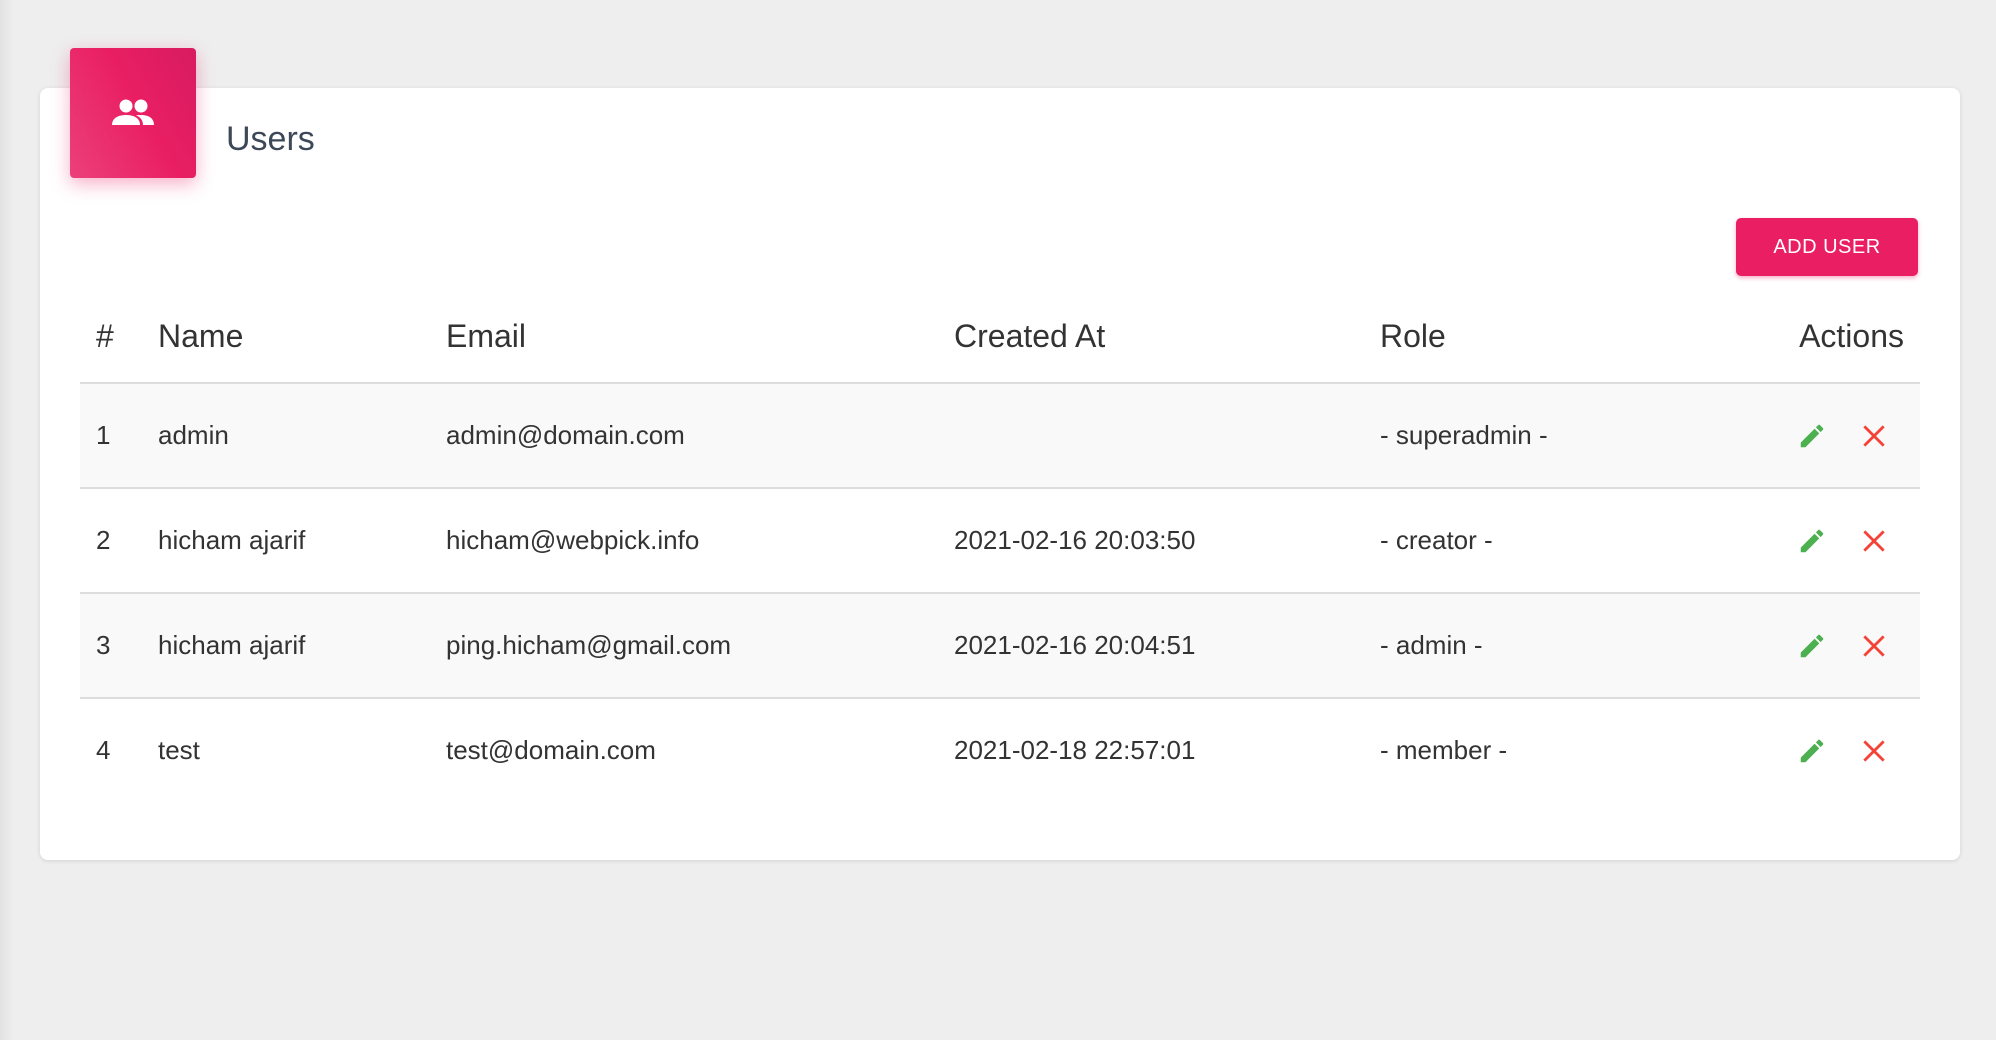  I want to click on user-role: - superadmin -, so click(1575, 436).